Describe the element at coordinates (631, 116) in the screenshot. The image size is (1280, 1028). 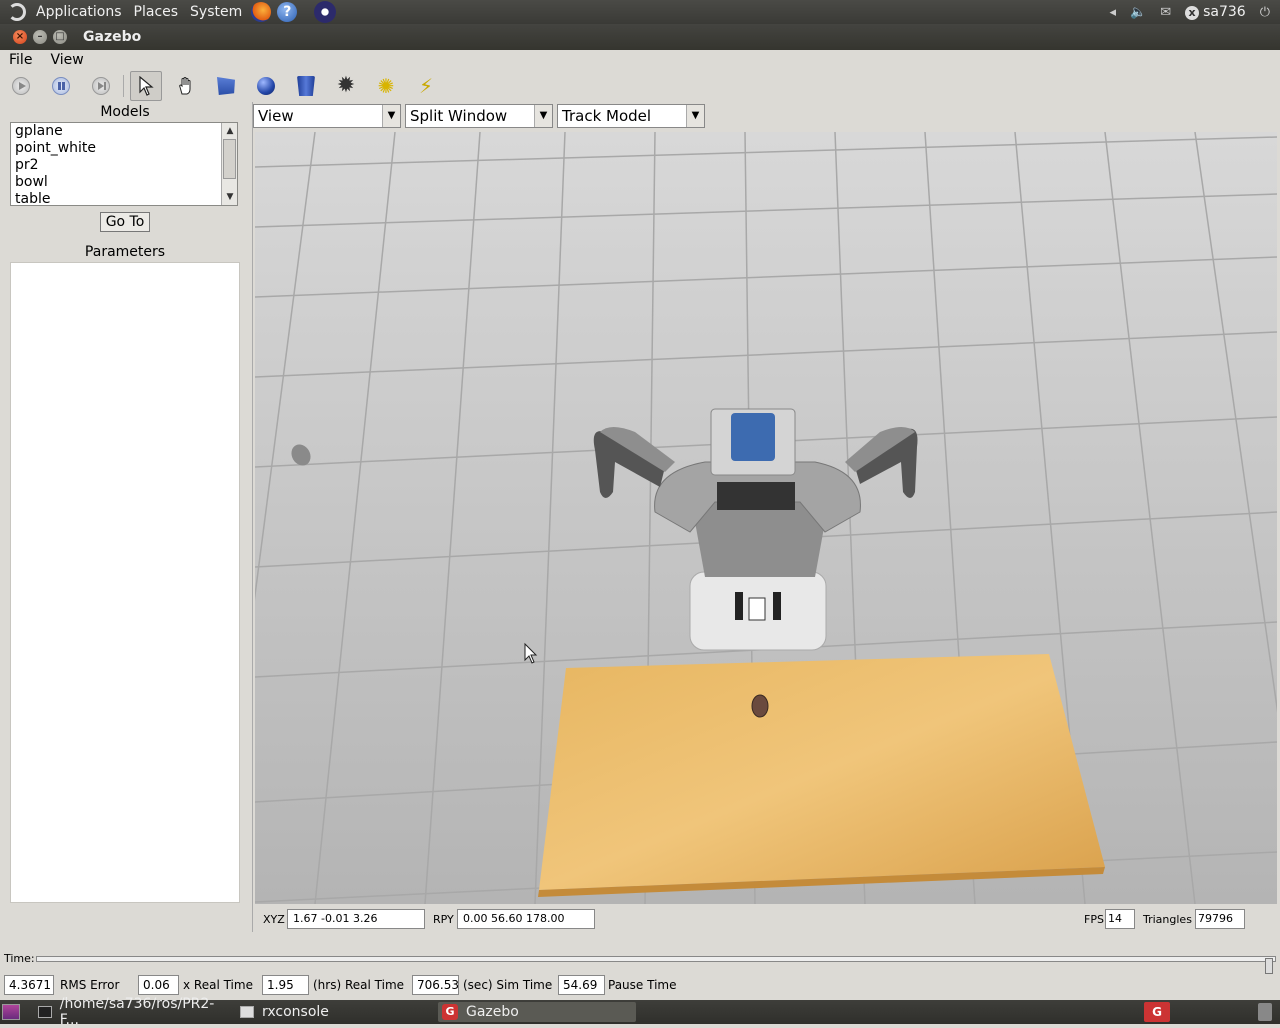
I see `track-model-select: Track Model ▼` at that location.